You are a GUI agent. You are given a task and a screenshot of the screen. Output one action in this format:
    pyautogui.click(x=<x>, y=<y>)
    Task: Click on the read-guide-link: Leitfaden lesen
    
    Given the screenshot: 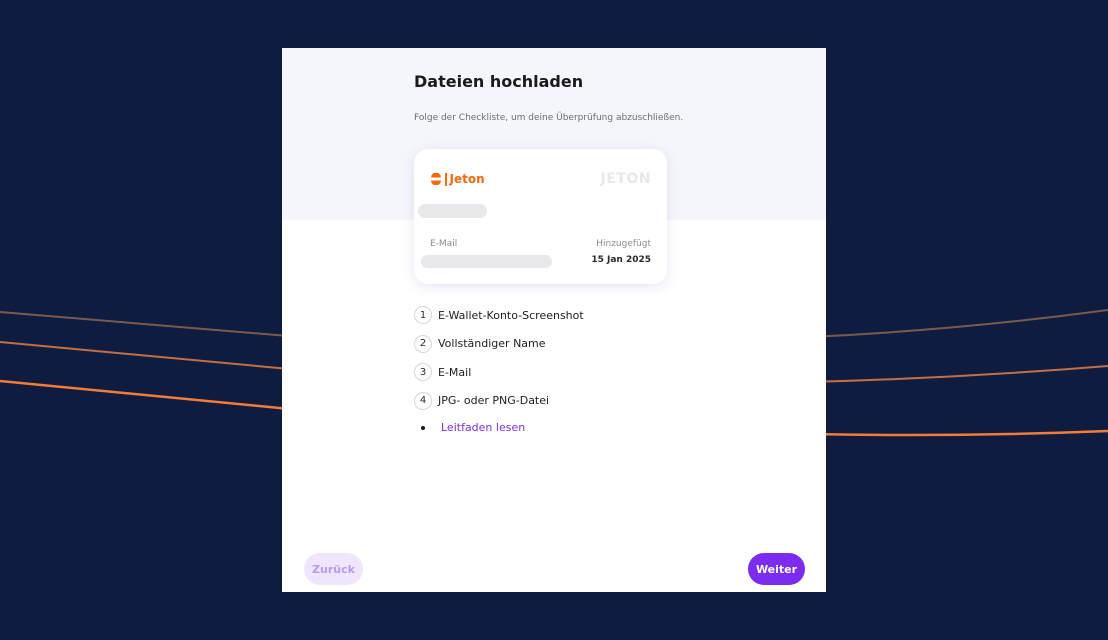 What is the action you would take?
    pyautogui.click(x=483, y=427)
    